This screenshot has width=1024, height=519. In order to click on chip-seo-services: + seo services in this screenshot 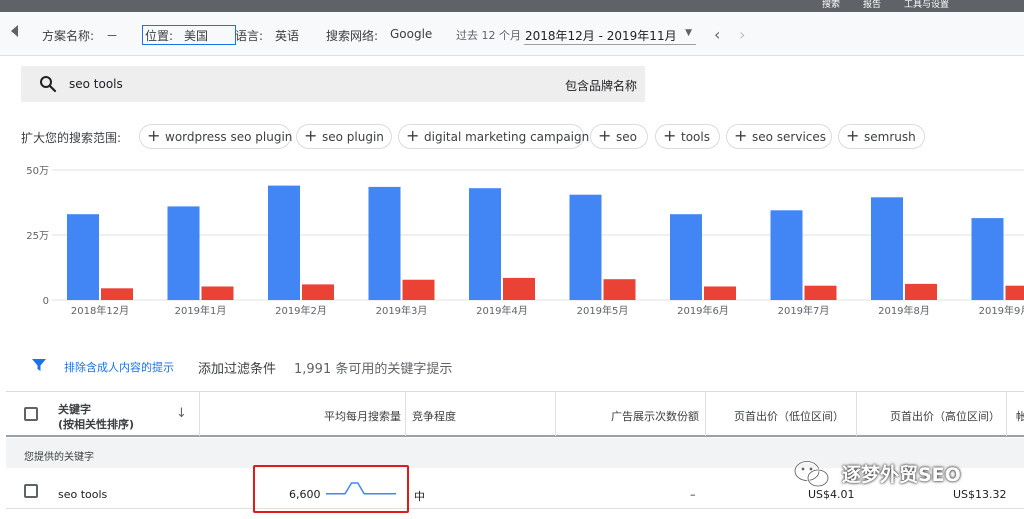, I will do `click(779, 136)`.